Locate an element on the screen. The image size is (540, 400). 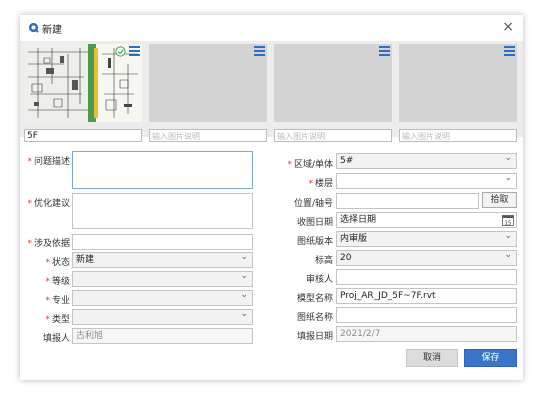
title-bar: 新建 × is located at coordinates (271, 28).